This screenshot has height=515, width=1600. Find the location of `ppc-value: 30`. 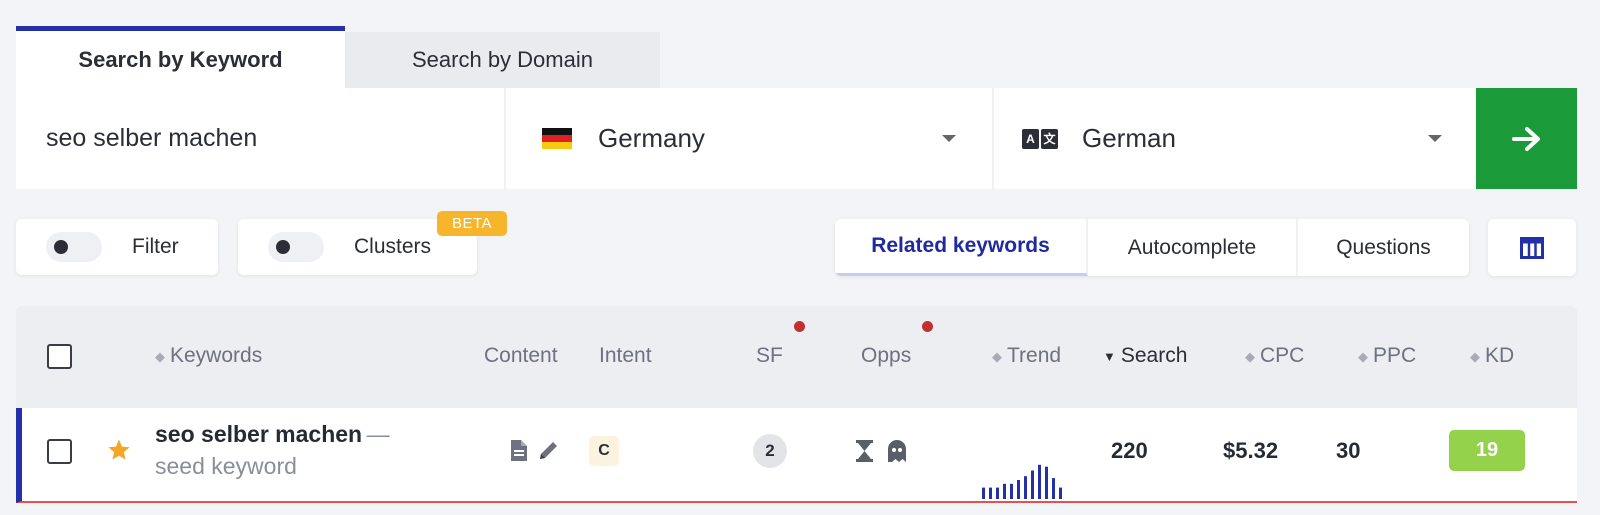

ppc-value: 30 is located at coordinates (1348, 450).